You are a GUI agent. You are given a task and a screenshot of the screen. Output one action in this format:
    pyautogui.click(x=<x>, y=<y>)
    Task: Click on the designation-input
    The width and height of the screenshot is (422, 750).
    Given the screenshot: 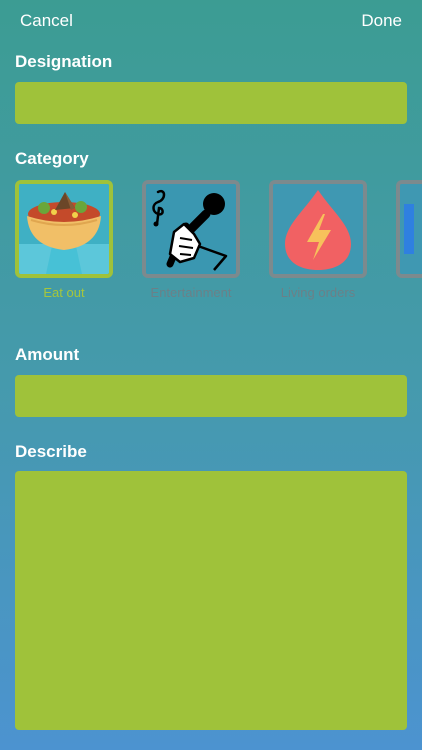 What is the action you would take?
    pyautogui.click(x=211, y=103)
    